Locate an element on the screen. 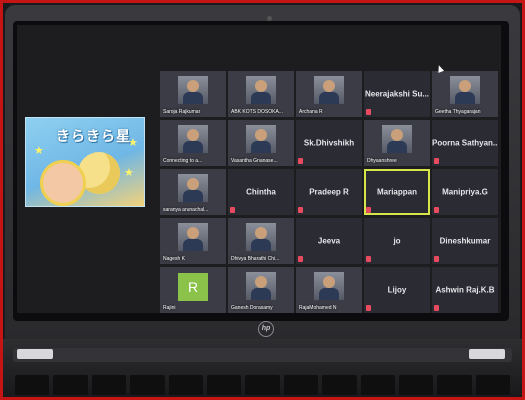 The image size is (525, 400). participant-name: Nagesh K is located at coordinates (174, 259).